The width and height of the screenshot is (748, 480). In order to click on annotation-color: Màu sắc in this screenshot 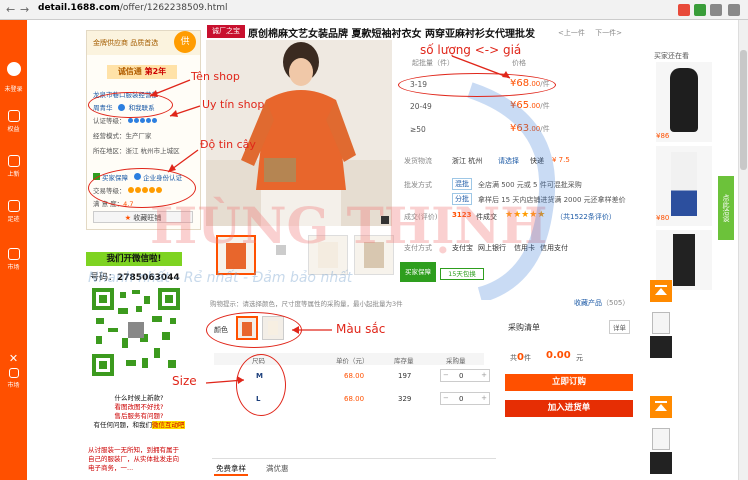, I will do `click(361, 329)`.